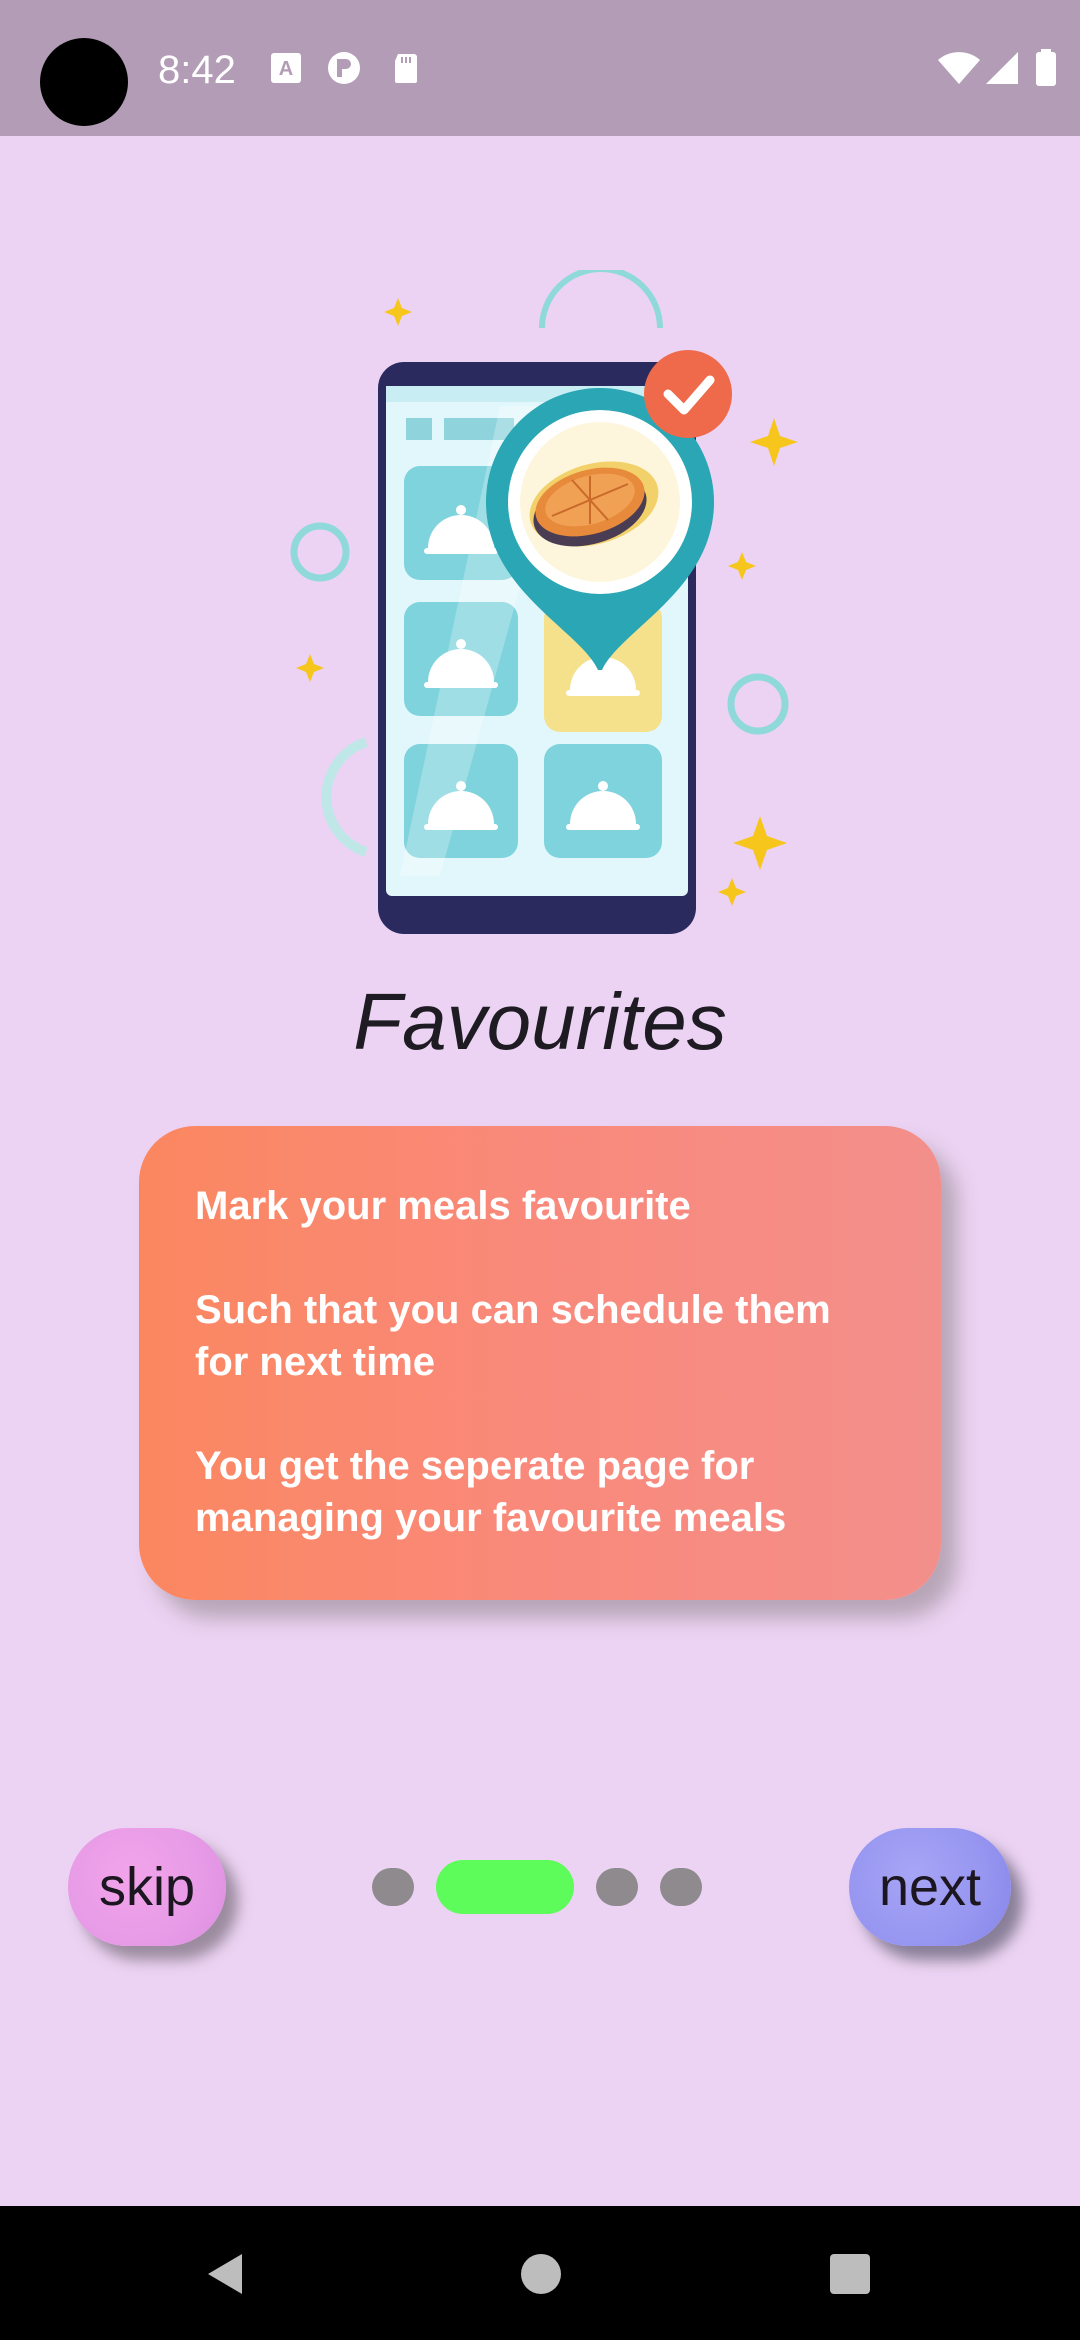 The image size is (1080, 2340). I want to click on card-line-3: for next time, so click(315, 1362).